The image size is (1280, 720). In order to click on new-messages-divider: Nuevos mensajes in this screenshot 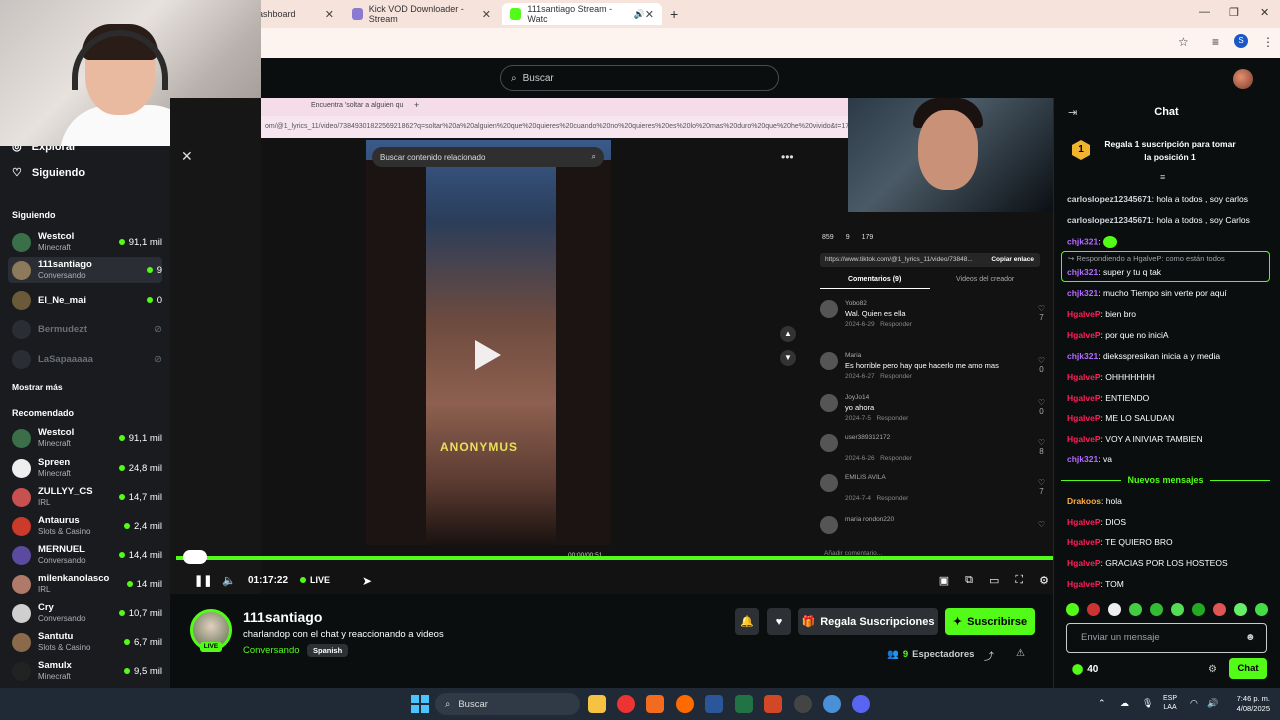, I will do `click(1166, 480)`.